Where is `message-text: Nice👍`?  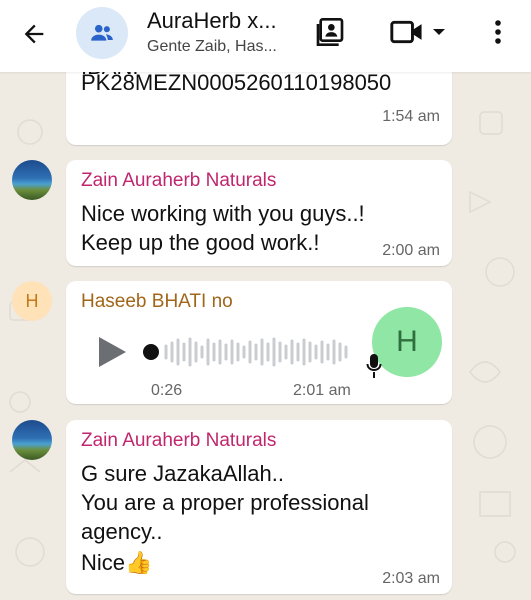 message-text: Nice👍 is located at coordinates (117, 562).